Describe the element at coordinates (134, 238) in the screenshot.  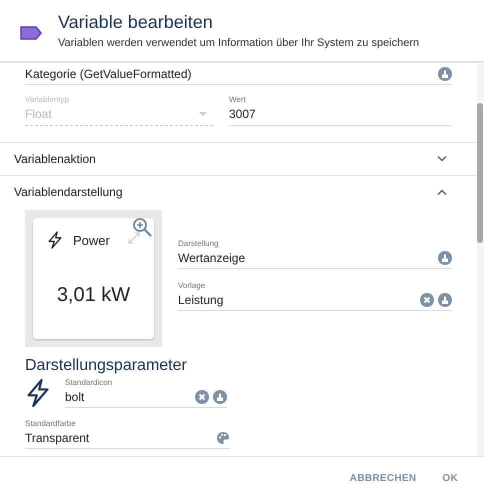
I see `expand-arrows-icon` at that location.